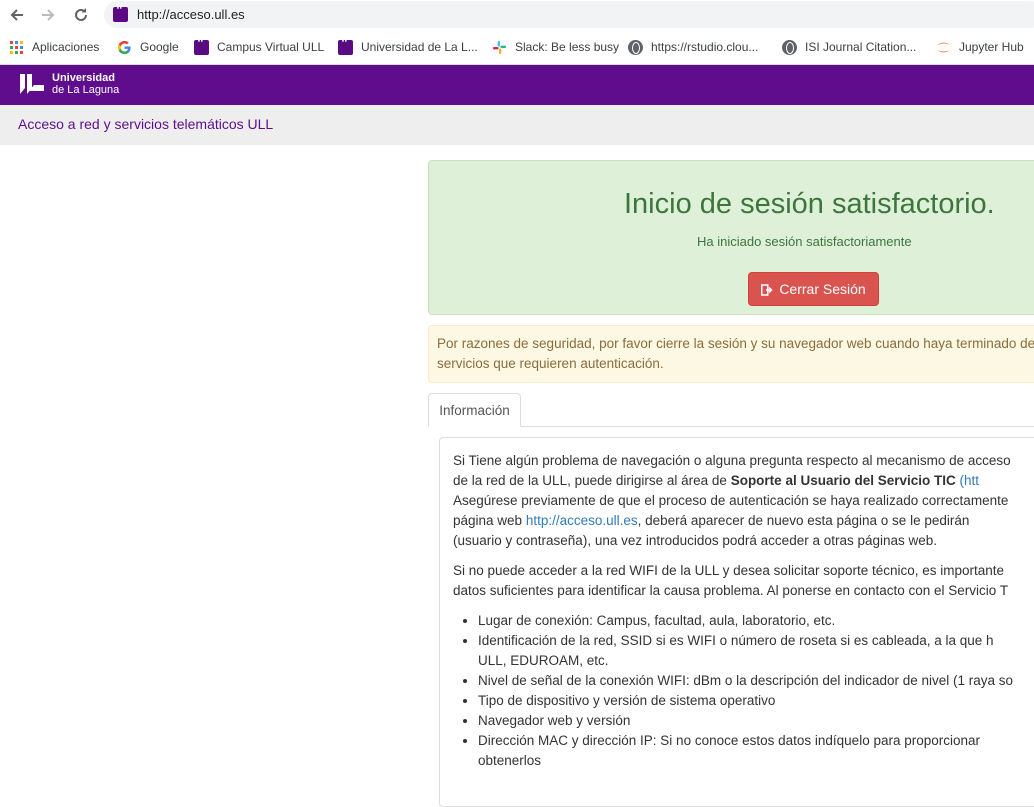 This screenshot has width=1034, height=807. What do you see at coordinates (804, 241) in the screenshot?
I see `success-message: Ha iniciado sesión satisfactoriamente` at bounding box center [804, 241].